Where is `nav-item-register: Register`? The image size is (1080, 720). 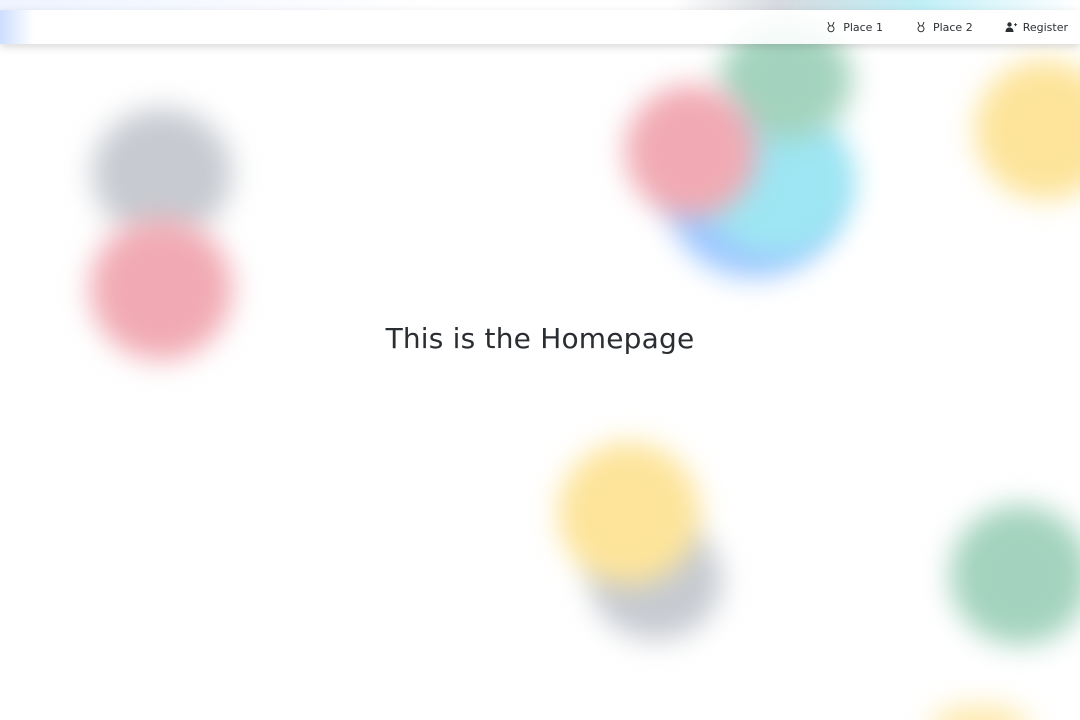 nav-item-register: Register is located at coordinates (1034, 27).